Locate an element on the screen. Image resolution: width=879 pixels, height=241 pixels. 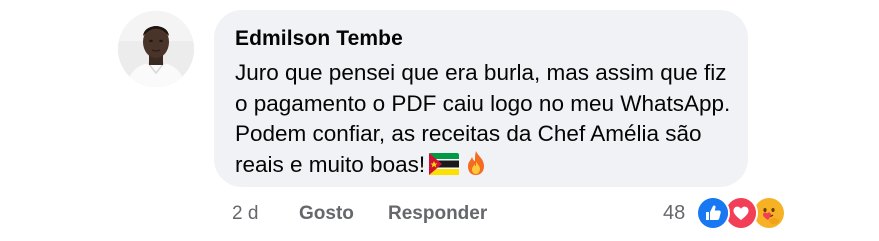
reaction-count: 48 is located at coordinates (674, 213).